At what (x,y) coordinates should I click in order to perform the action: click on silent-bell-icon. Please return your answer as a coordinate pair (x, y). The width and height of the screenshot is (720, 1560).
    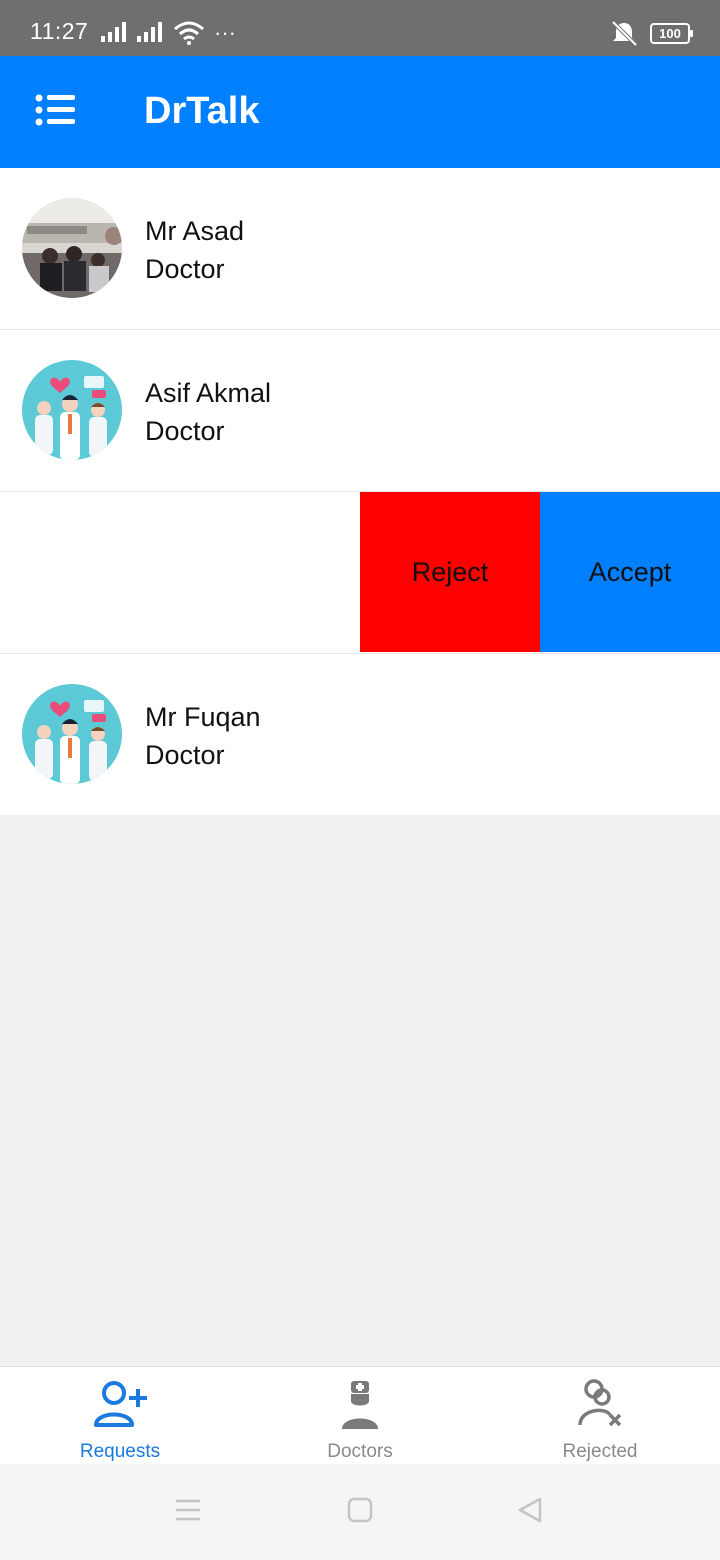
    Looking at the image, I should click on (624, 33).